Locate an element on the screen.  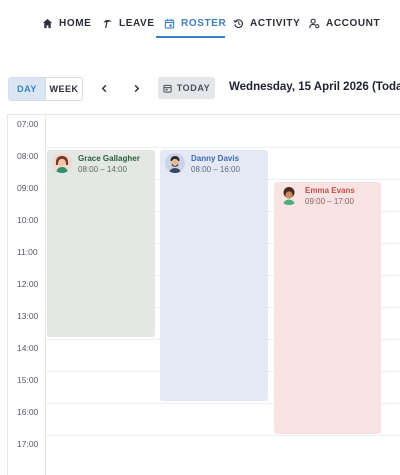
nav-home-label: HOME is located at coordinates (75, 23).